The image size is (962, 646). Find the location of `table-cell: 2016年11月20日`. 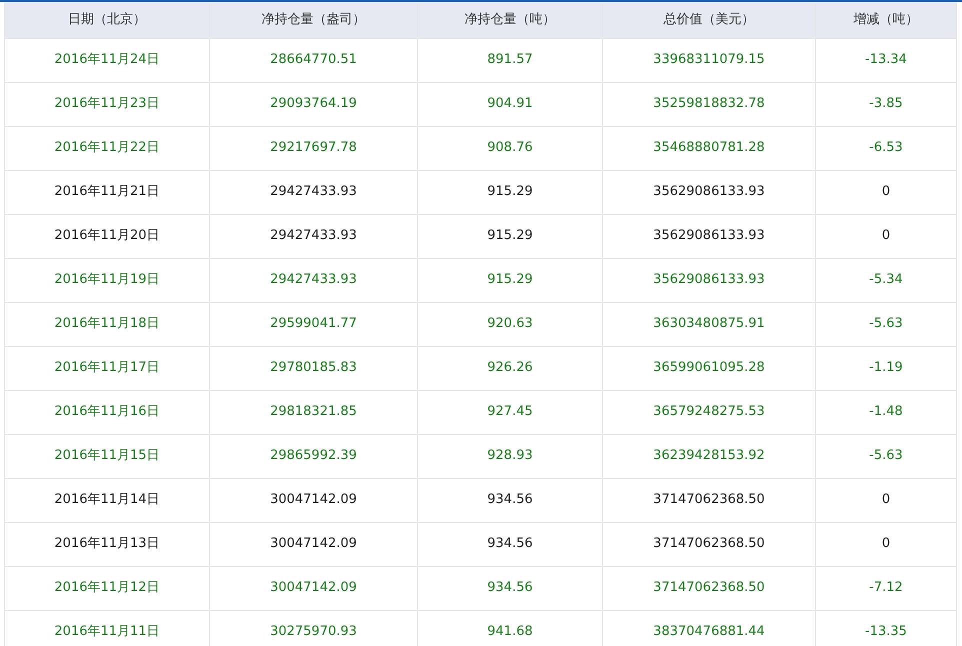

table-cell: 2016年11月20日 is located at coordinates (107, 236).